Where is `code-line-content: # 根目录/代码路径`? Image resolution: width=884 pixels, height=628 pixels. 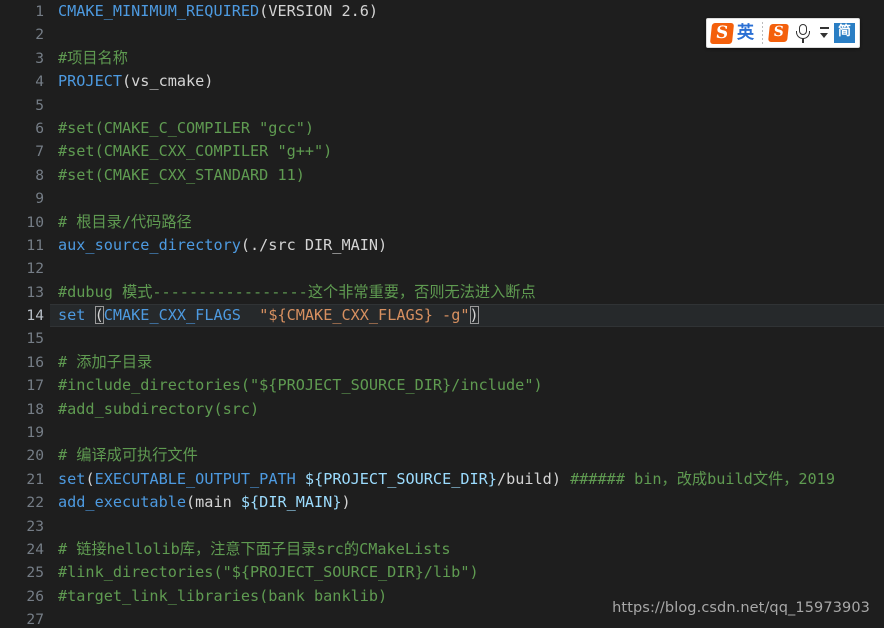 code-line-content: # 根目录/代码路径 is located at coordinates (125, 222).